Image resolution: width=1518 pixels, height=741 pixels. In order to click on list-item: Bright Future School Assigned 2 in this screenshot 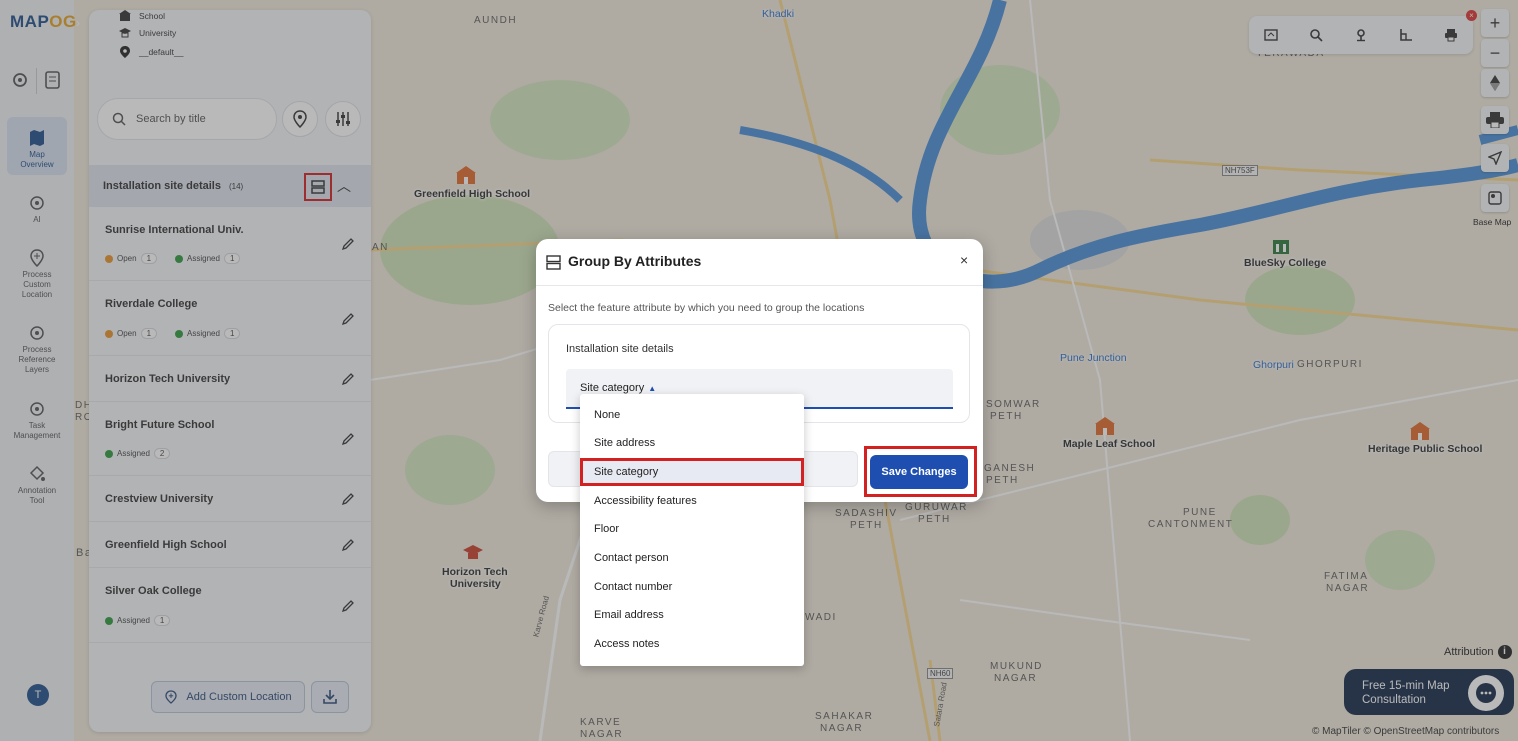, I will do `click(230, 439)`.